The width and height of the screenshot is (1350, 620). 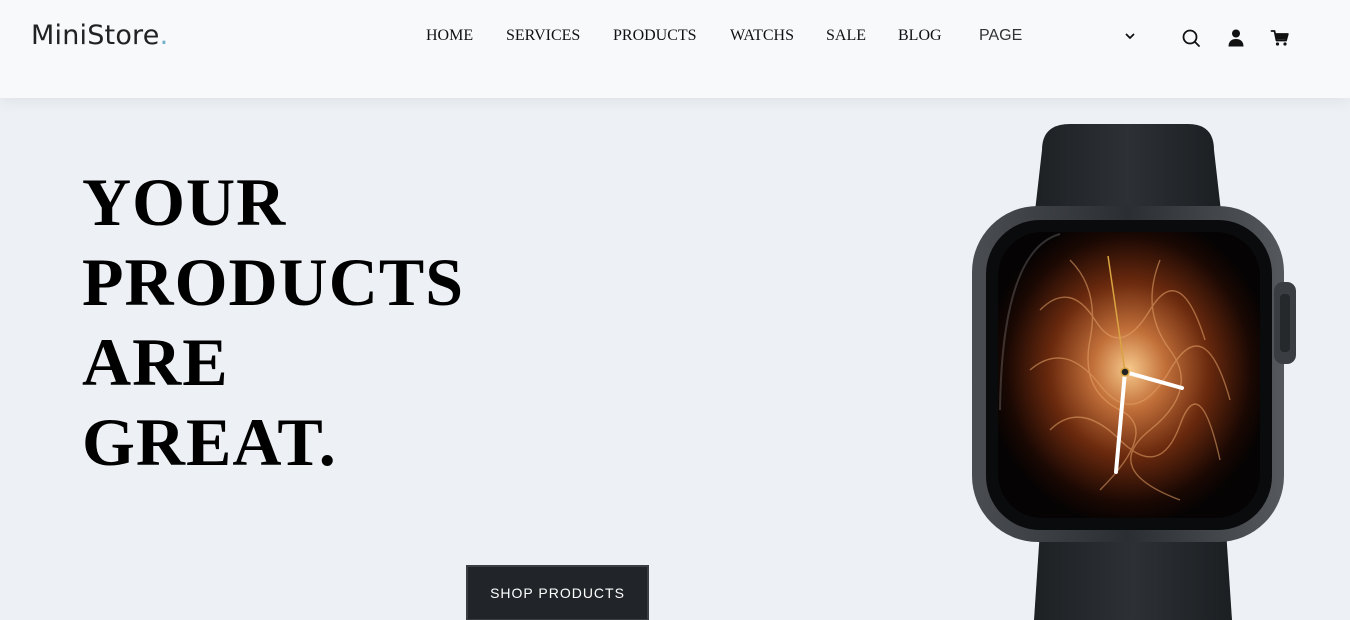 What do you see at coordinates (655, 36) in the screenshot?
I see `nav-products: PRODUCTS` at bounding box center [655, 36].